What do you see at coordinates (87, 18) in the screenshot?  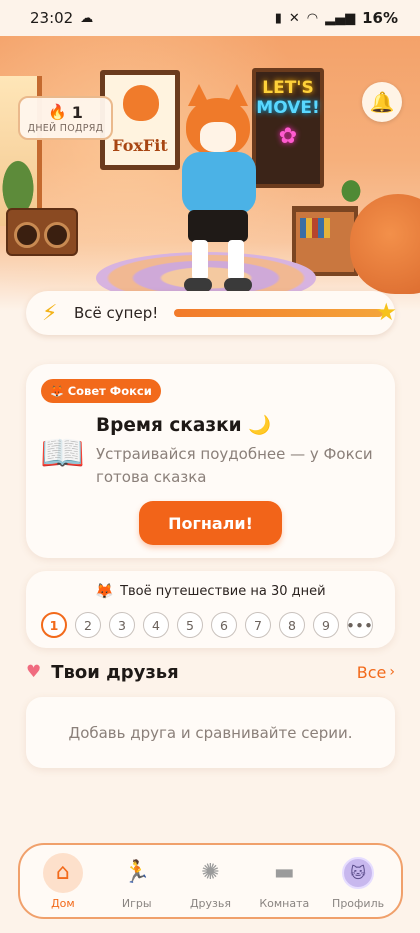 I see `cloud-icon: ☁` at bounding box center [87, 18].